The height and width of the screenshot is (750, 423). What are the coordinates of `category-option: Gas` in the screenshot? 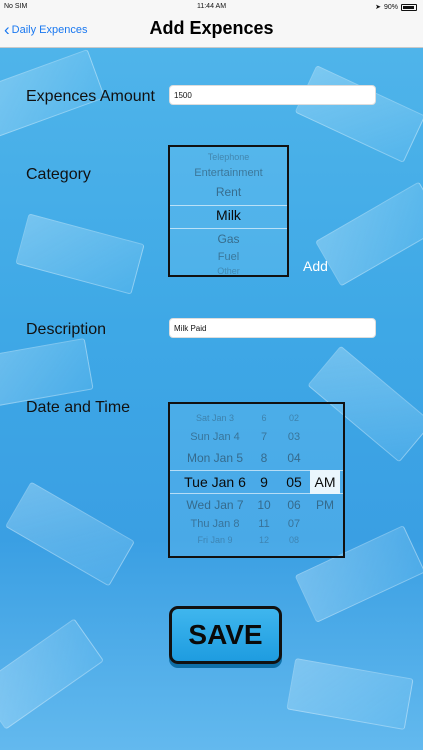 It's located at (228, 239).